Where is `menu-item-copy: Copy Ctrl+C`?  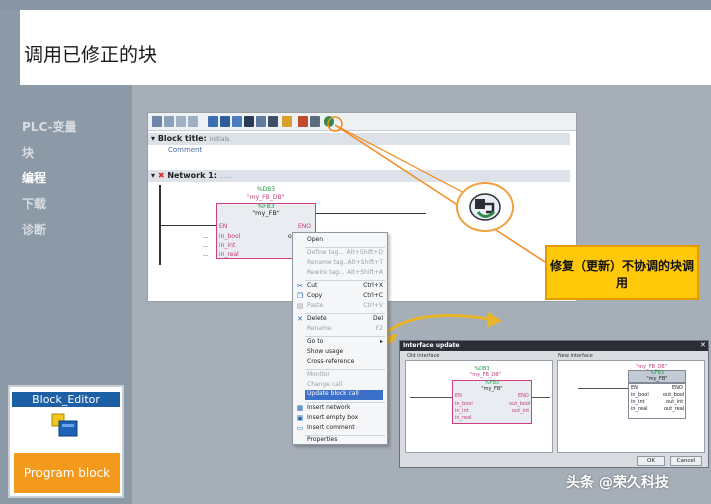
menu-item-copy: Copy Ctrl+C is located at coordinates (346, 297).